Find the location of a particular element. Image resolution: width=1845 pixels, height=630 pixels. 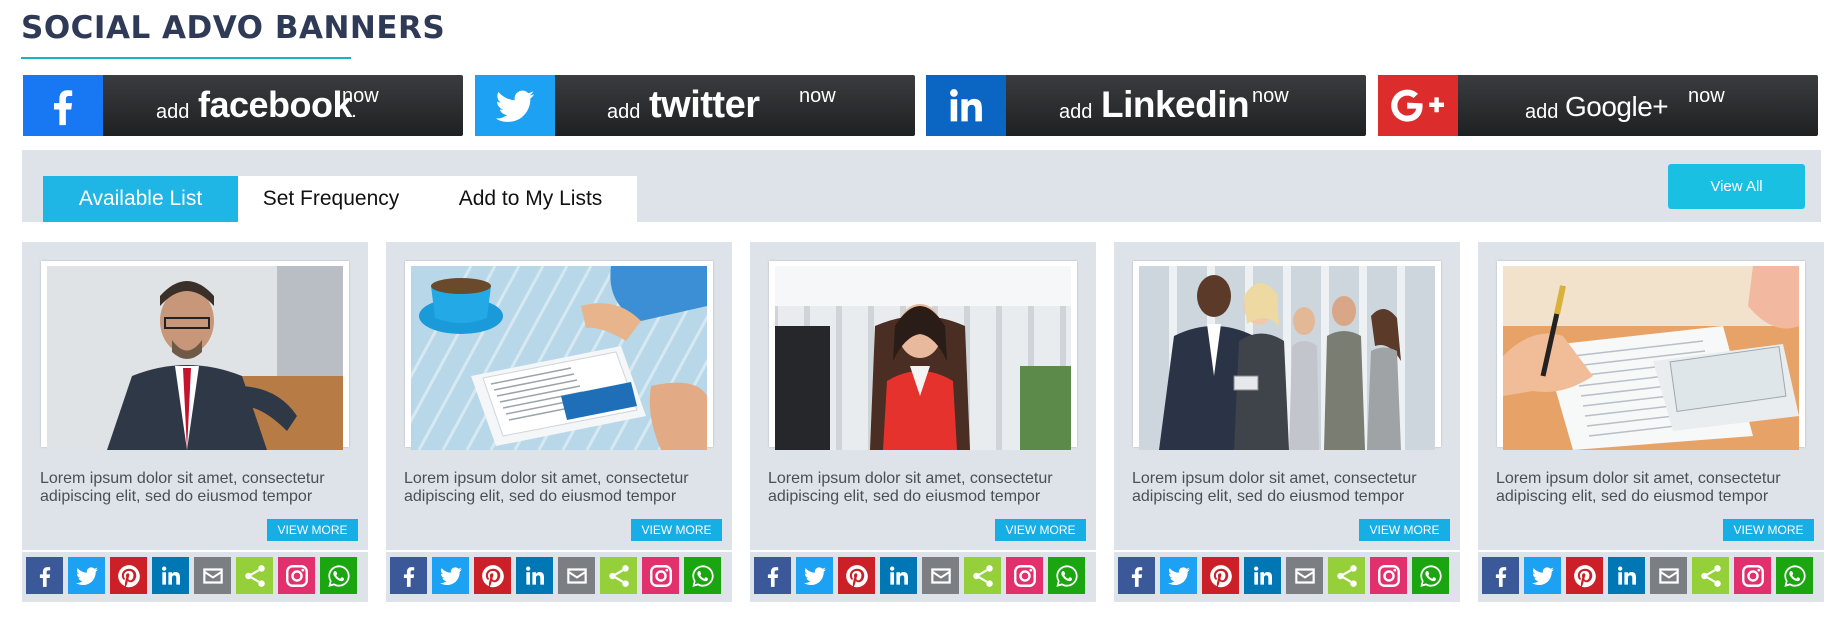

banner-brand-label: Google+ is located at coordinates (1617, 106).